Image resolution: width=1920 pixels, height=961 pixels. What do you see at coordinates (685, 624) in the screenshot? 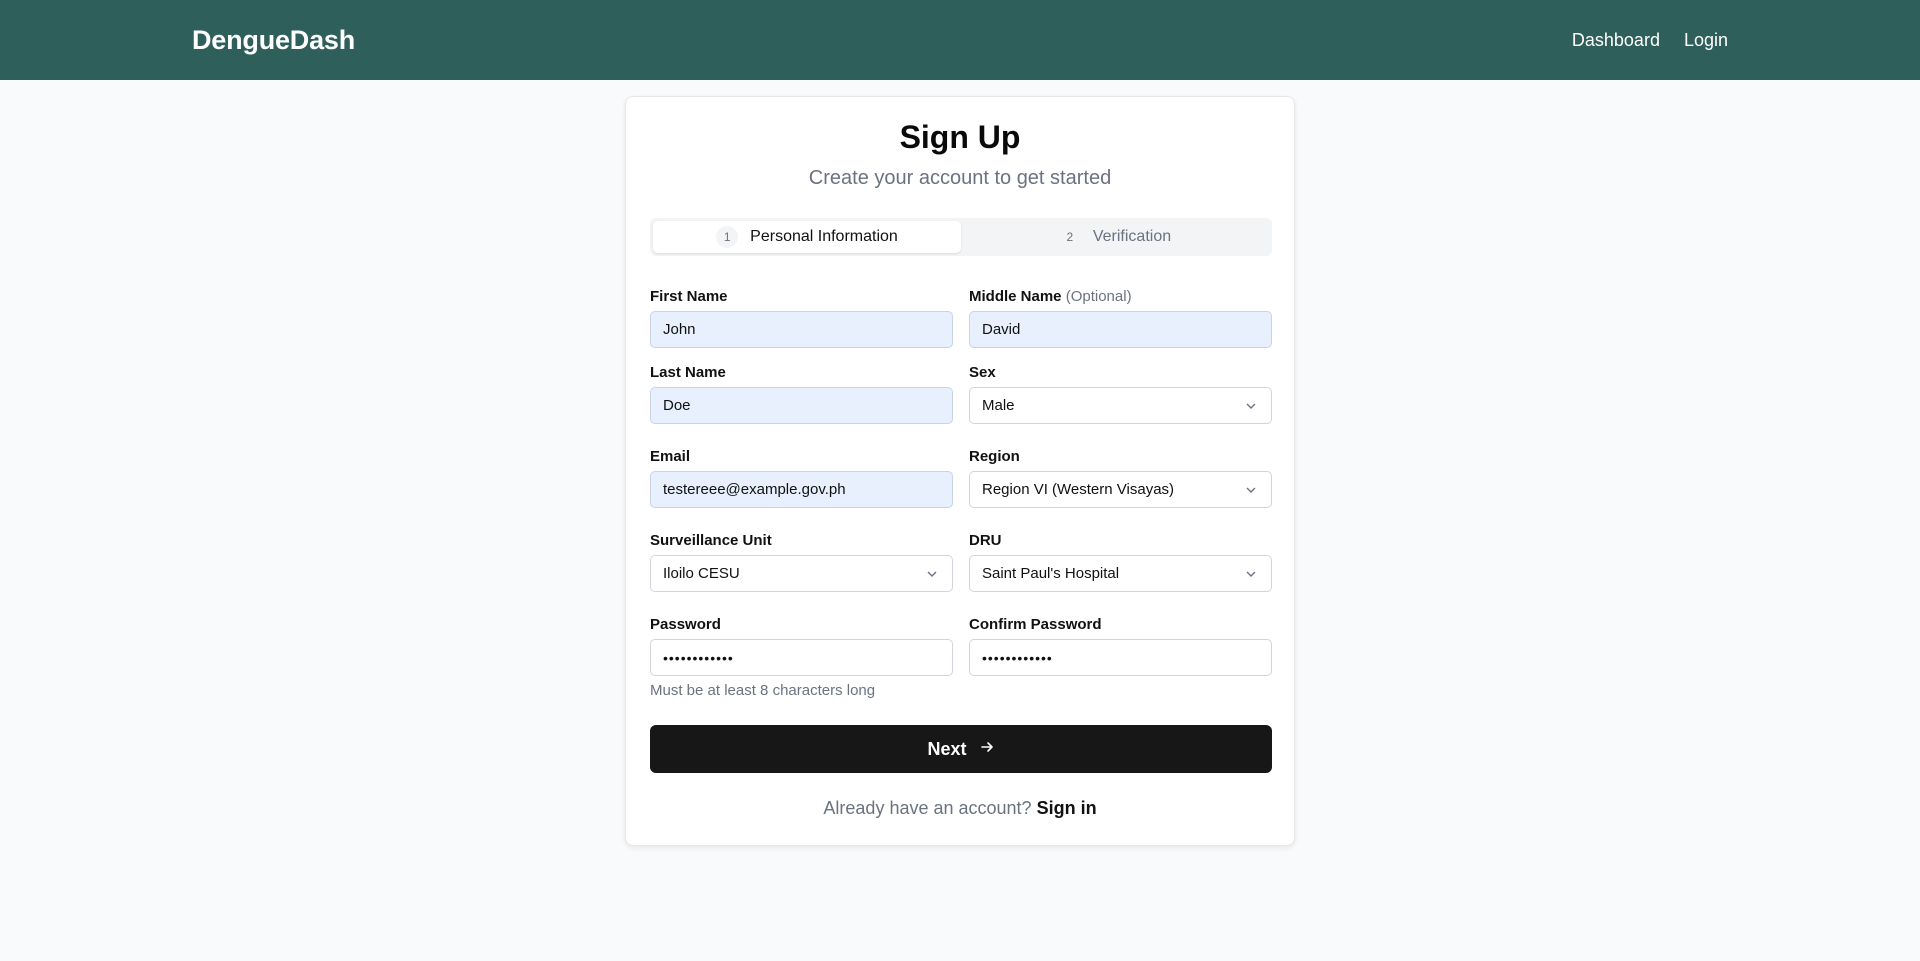
I see `password-label: Password` at bounding box center [685, 624].